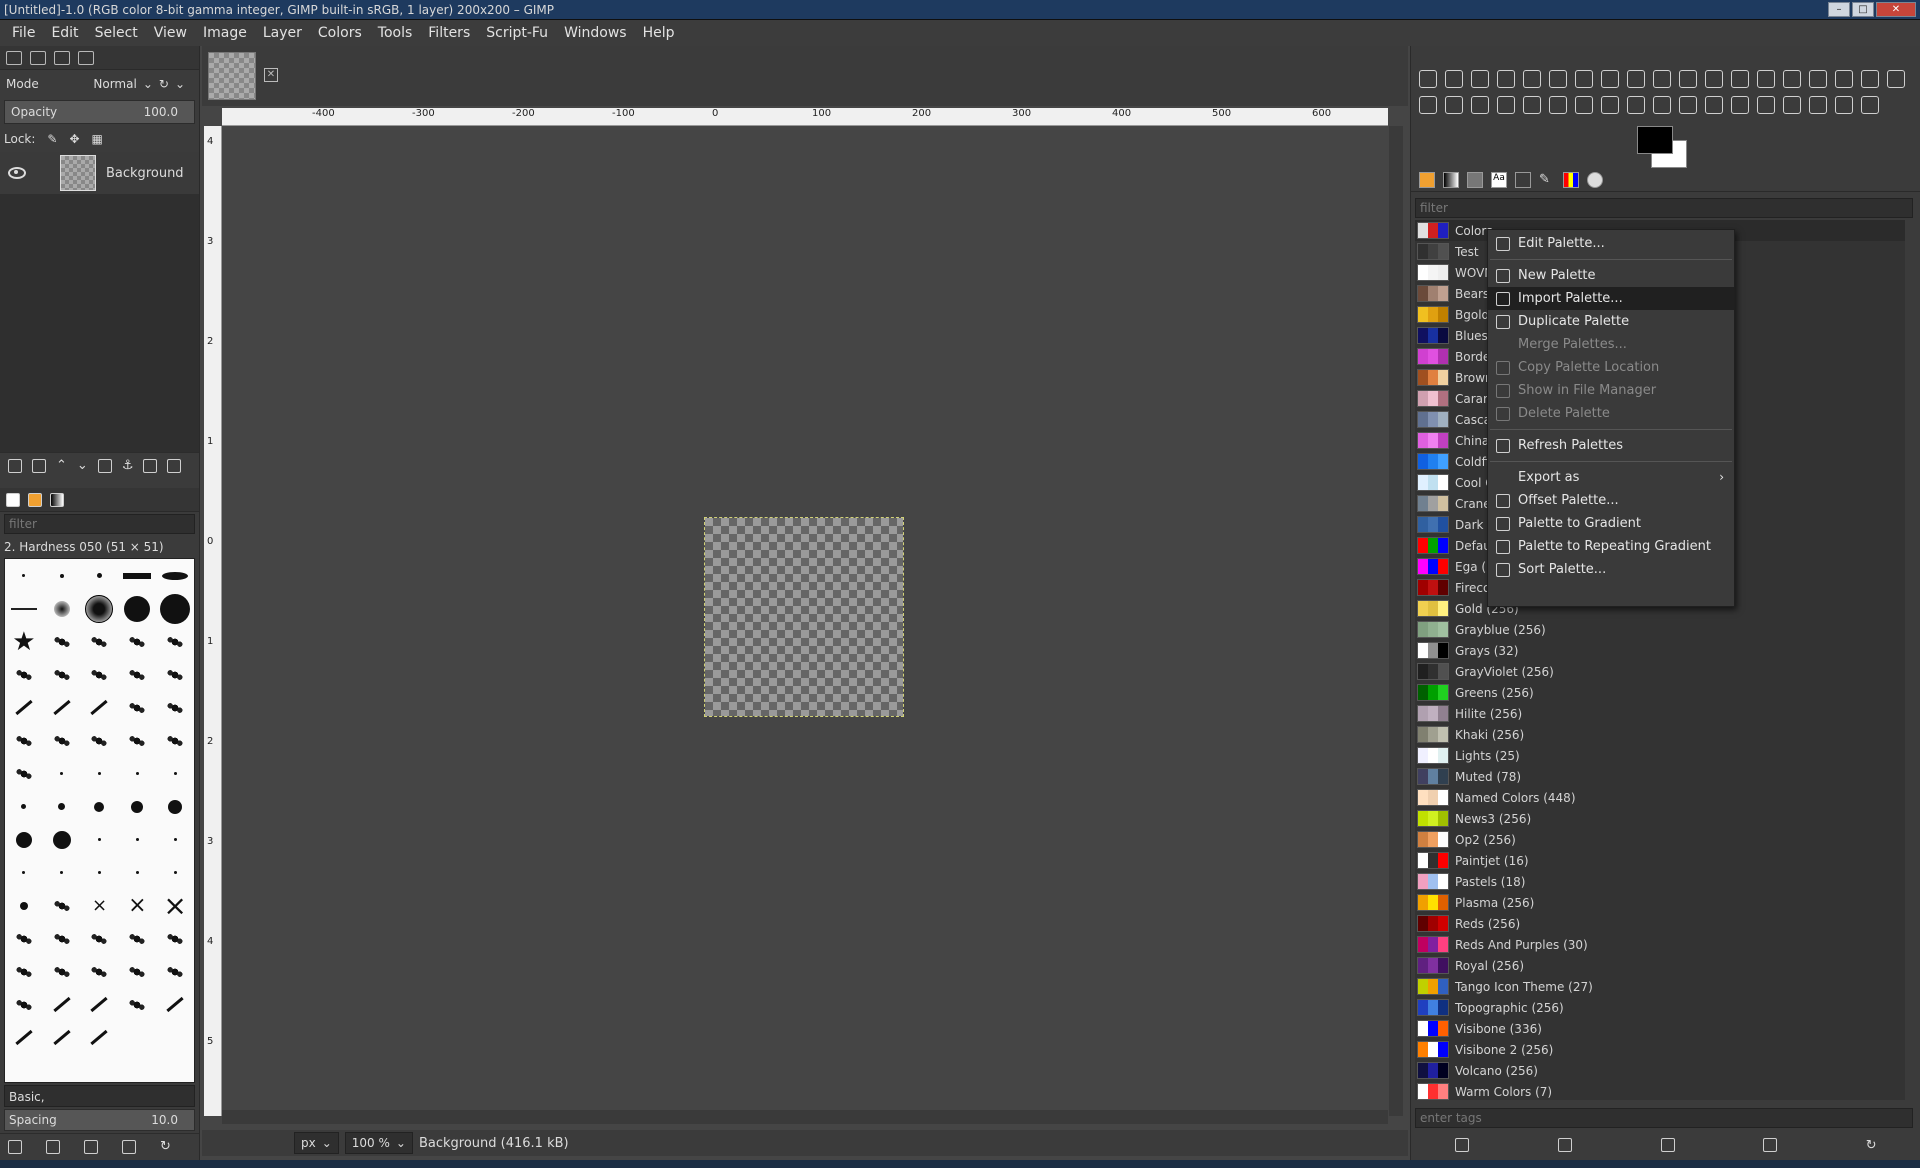 Image resolution: width=1920 pixels, height=1168 pixels. What do you see at coordinates (659, 33) in the screenshot?
I see `menu-help: Help` at bounding box center [659, 33].